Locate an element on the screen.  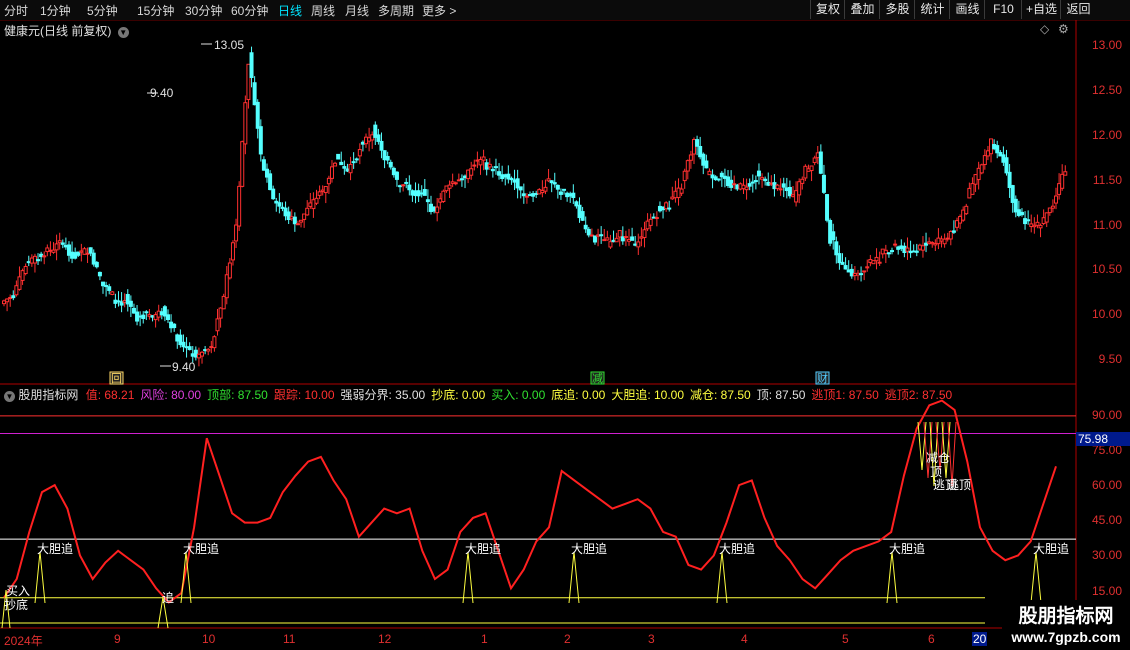
event-marker-2: 财 is located at coordinates (822, 378).